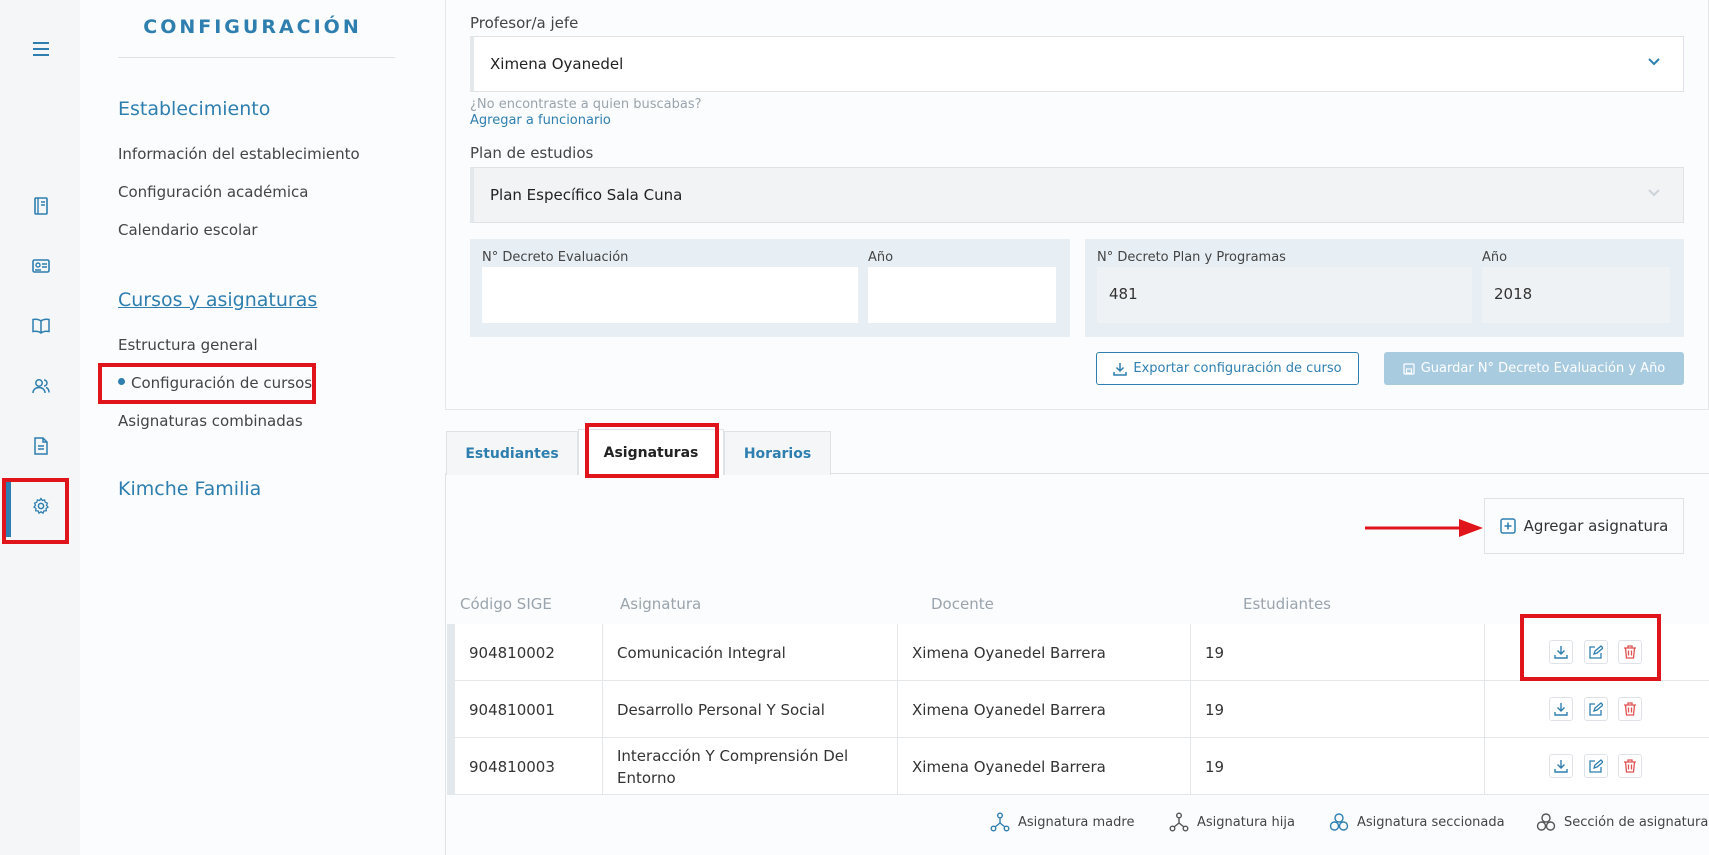 Image resolution: width=1709 pixels, height=855 pixels. What do you see at coordinates (207, 383) in the screenshot?
I see `annotation-box-config-cursos` at bounding box center [207, 383].